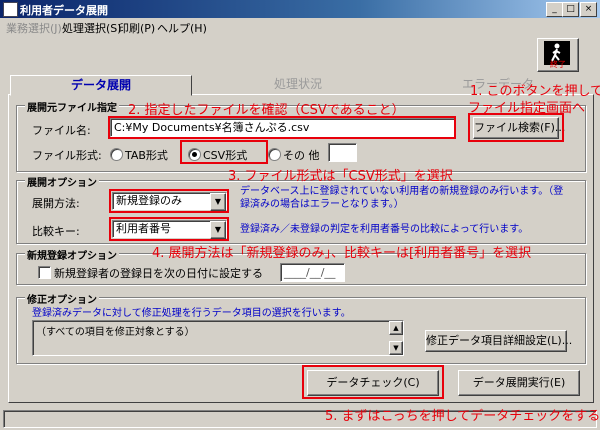 The width and height of the screenshot is (600, 430). I want to click on annotation-2: 2. 指定したファイルを確認（CSVであること）, so click(266, 110).